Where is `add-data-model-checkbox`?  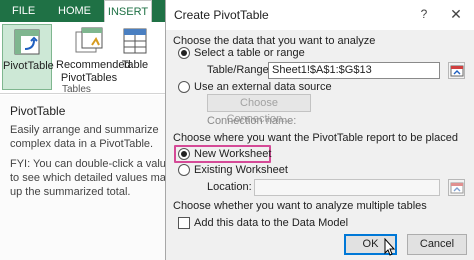
add-data-model-checkbox is located at coordinates (184, 223).